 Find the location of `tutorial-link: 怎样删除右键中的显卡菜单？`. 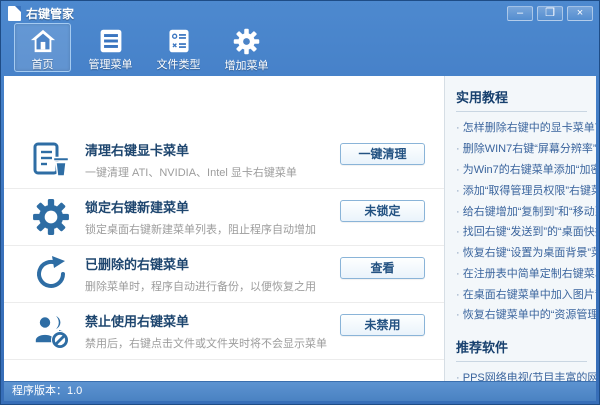

tutorial-link: 怎样删除右键中的显卡菜单？ is located at coordinates (526, 127).